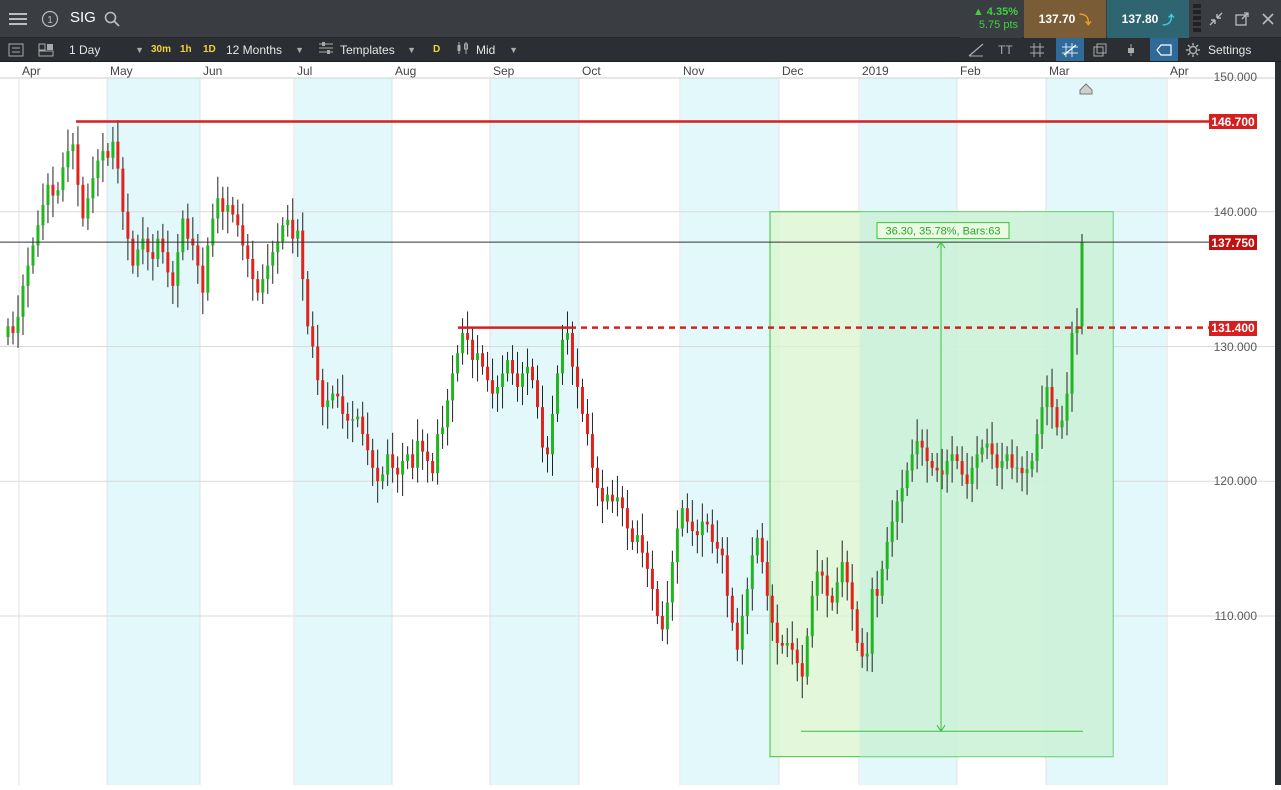 This screenshot has width=1281, height=790. What do you see at coordinates (1193, 49) in the screenshot?
I see `gear-icon` at bounding box center [1193, 49].